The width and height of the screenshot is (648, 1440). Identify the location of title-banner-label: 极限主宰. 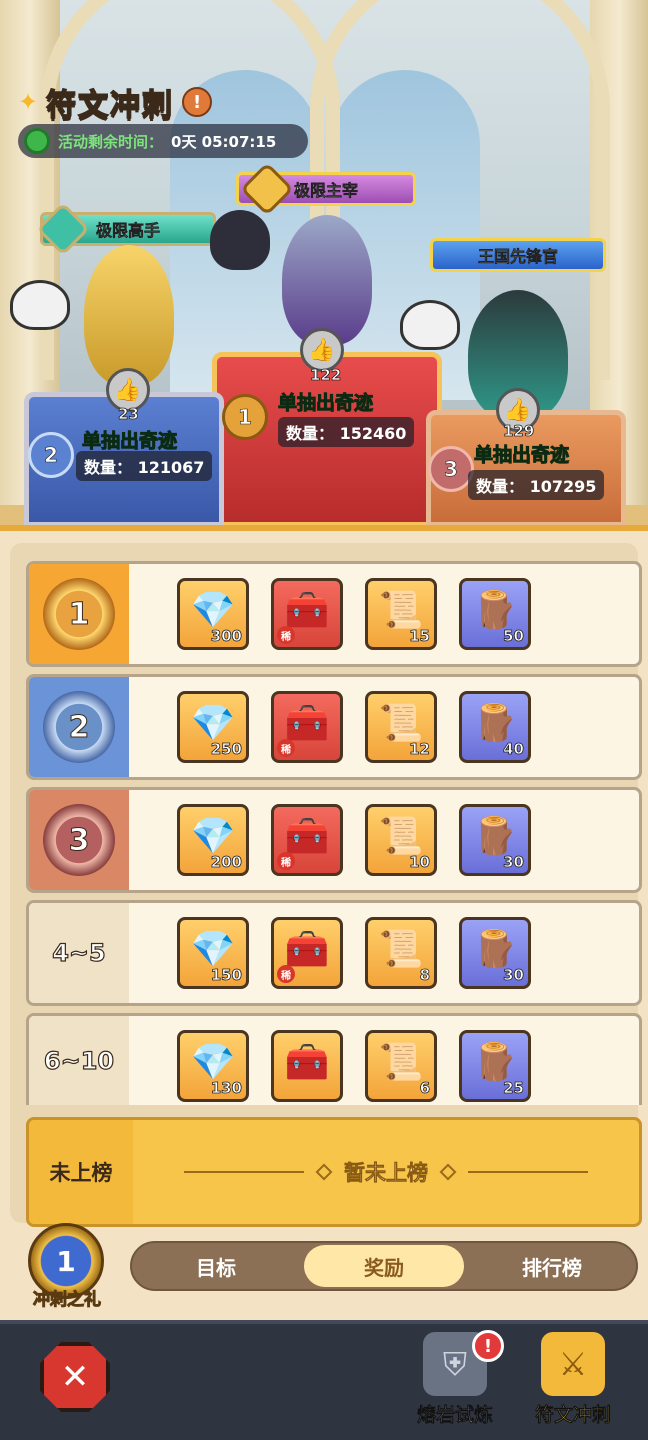
(326, 191).